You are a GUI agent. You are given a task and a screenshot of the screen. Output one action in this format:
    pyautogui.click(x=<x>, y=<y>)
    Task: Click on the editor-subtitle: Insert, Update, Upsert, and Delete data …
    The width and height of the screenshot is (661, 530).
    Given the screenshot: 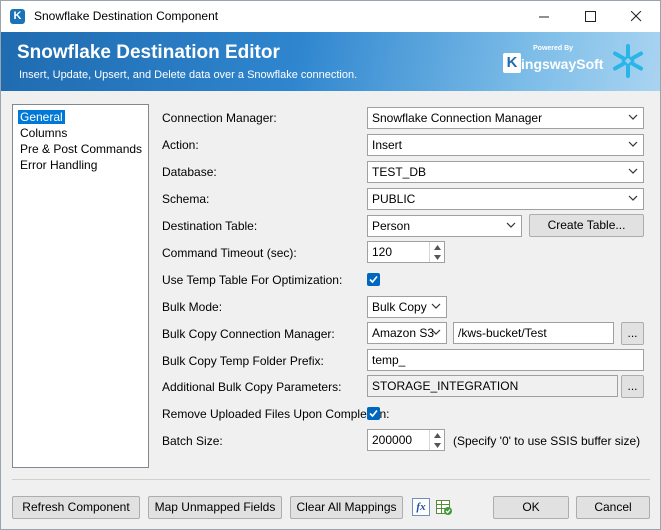 What is the action you would take?
    pyautogui.click(x=188, y=75)
    